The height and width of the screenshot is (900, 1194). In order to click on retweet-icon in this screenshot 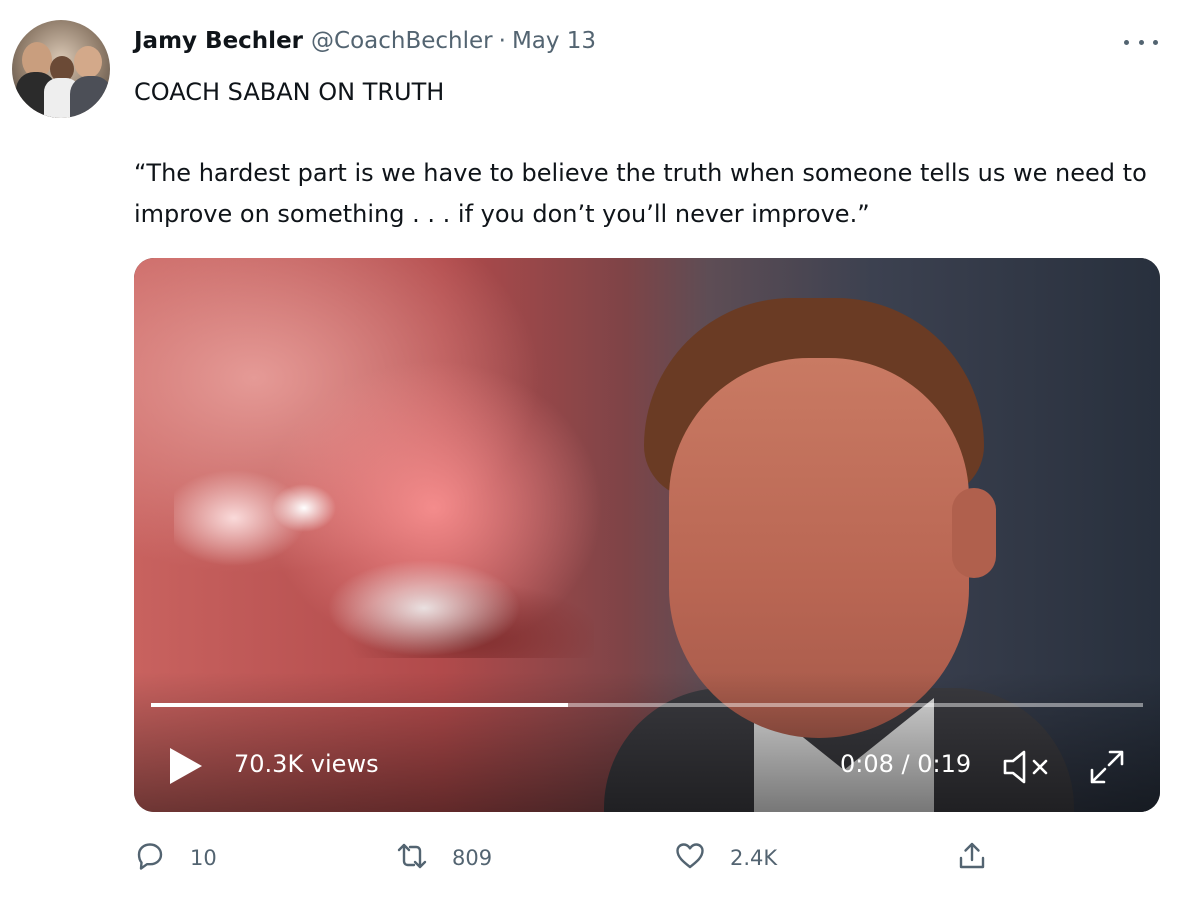, I will do `click(412, 858)`.